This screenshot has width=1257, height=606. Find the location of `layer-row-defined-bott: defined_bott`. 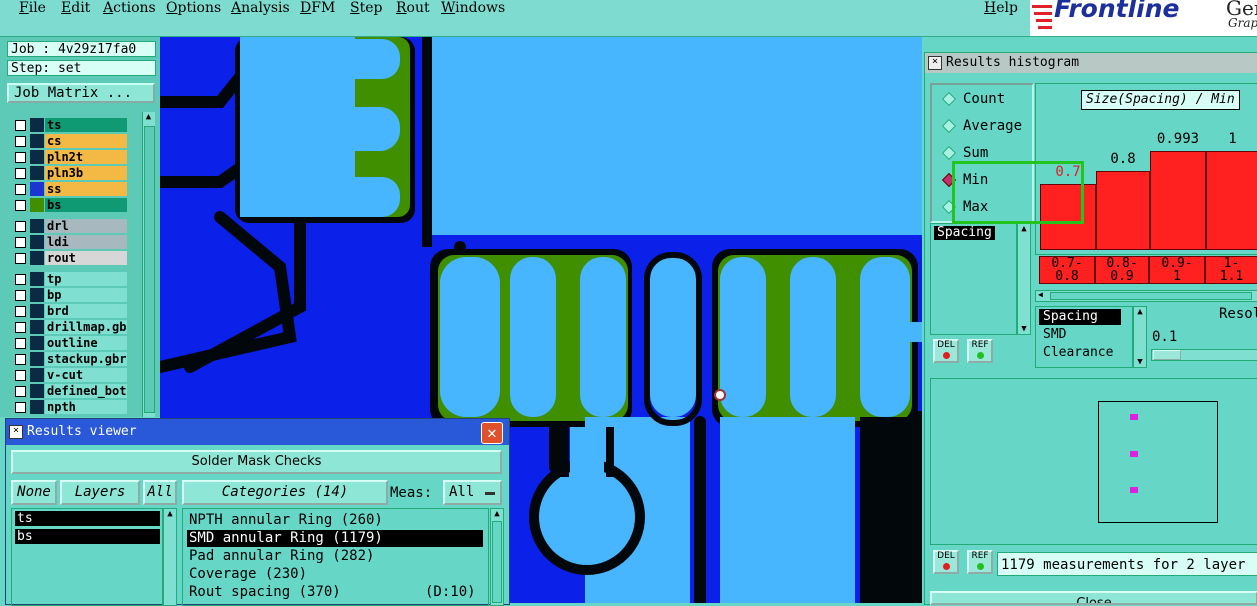

layer-row-defined-bott: defined_bott is located at coordinates (71, 391).